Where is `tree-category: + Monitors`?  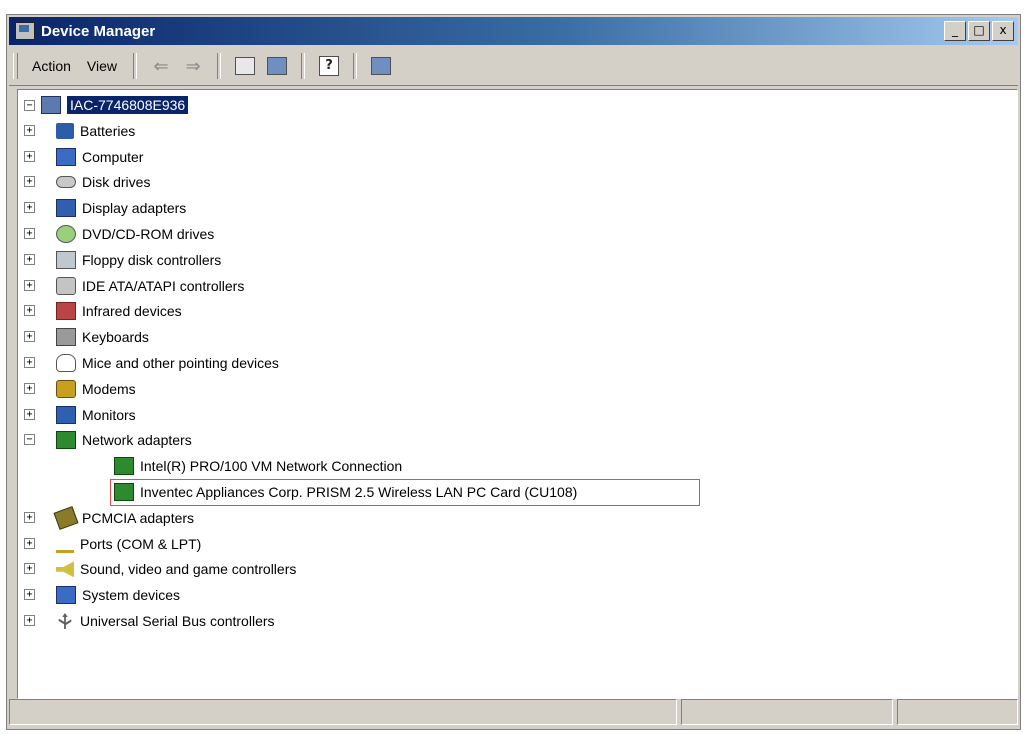
tree-category: + Monitors is located at coordinates (80, 415).